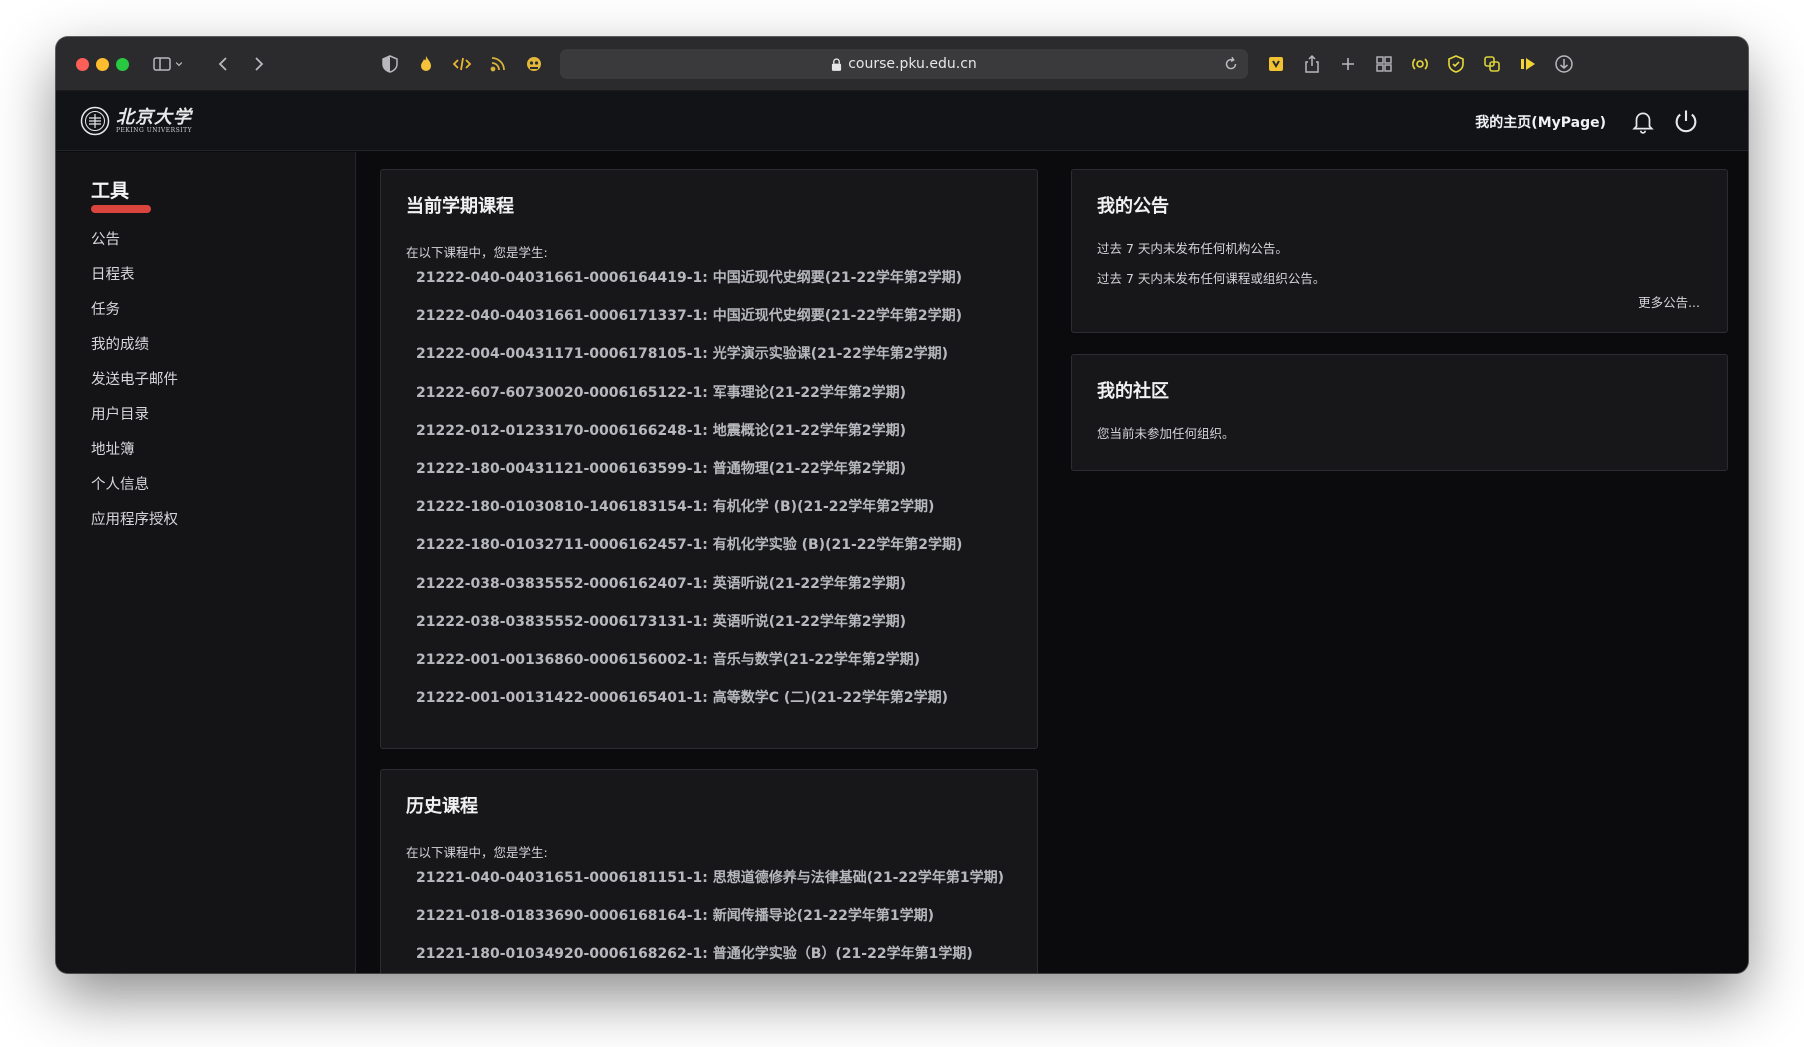  Describe the element at coordinates (912, 64) in the screenshot. I see `url-text: course.pku.edu.cn` at that location.